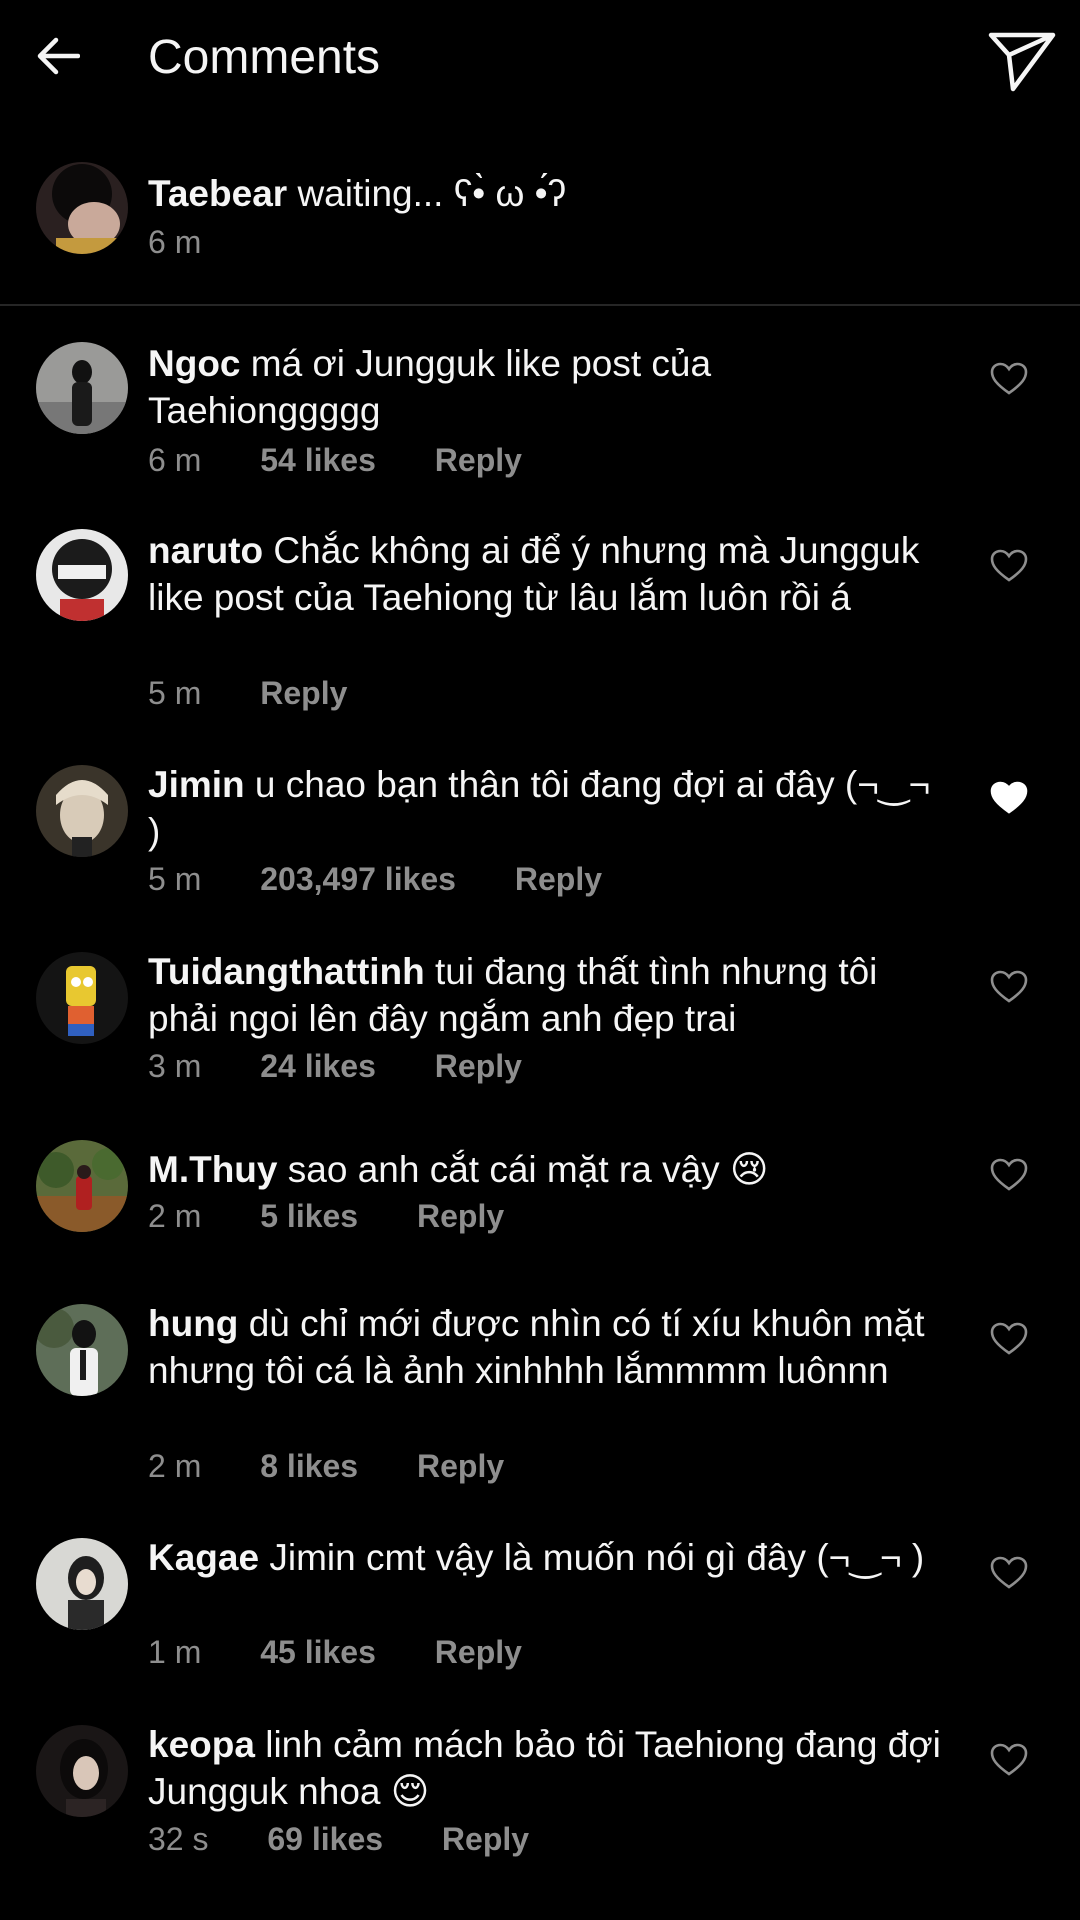 The width and height of the screenshot is (1080, 1920). I want to click on comment-meta: 2 m 8 likes Reply, so click(326, 1466).